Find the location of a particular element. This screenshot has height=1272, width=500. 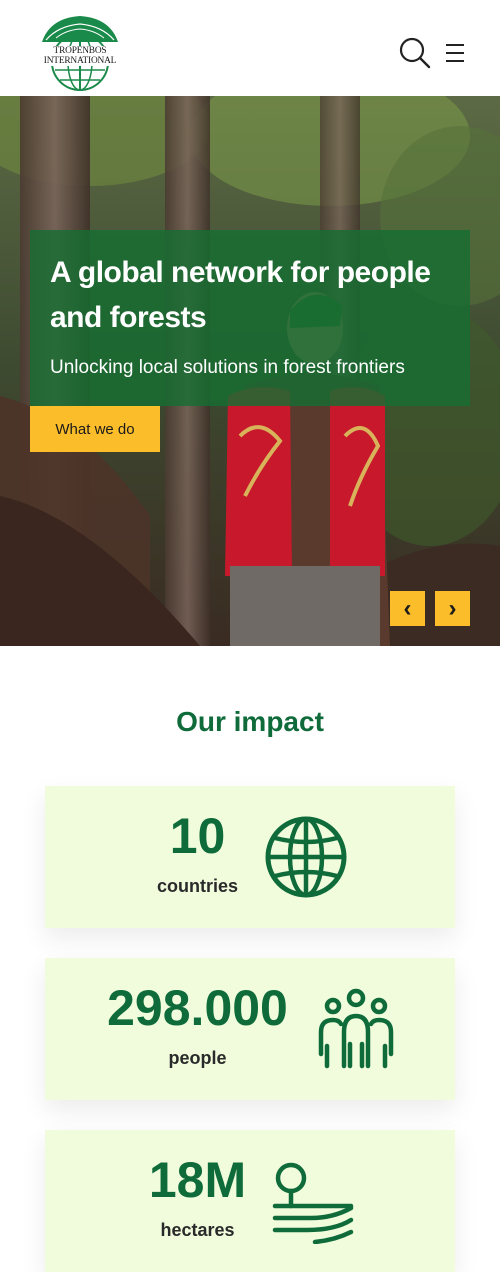

hamburger-menu-icon is located at coordinates (455, 53).